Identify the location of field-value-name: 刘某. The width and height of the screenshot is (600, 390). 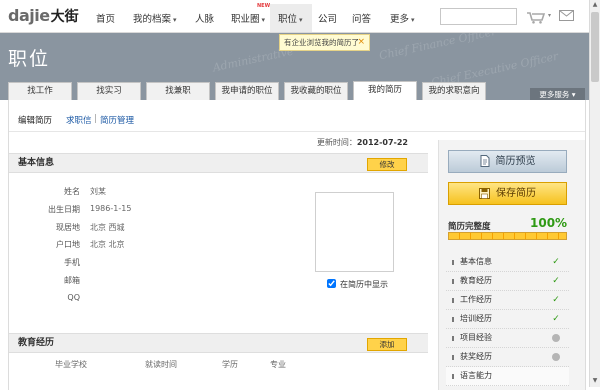
(98, 191).